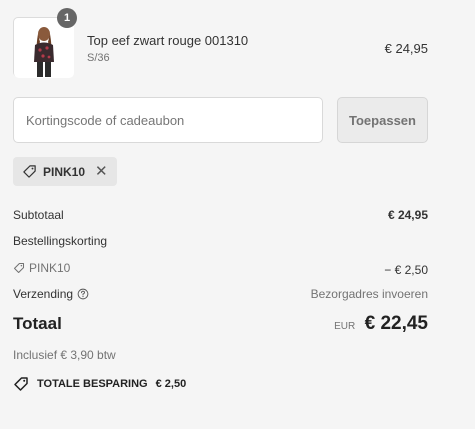  I want to click on savings-value: € 2,50, so click(171, 384).